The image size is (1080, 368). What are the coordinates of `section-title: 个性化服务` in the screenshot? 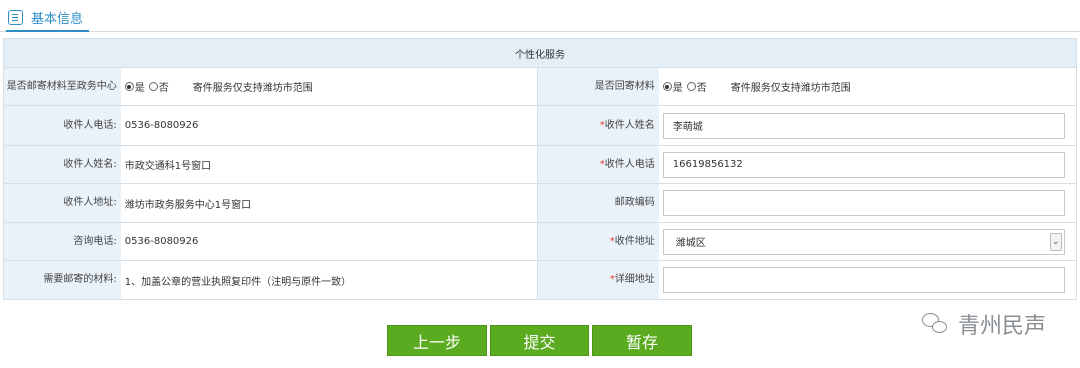 It's located at (540, 53).